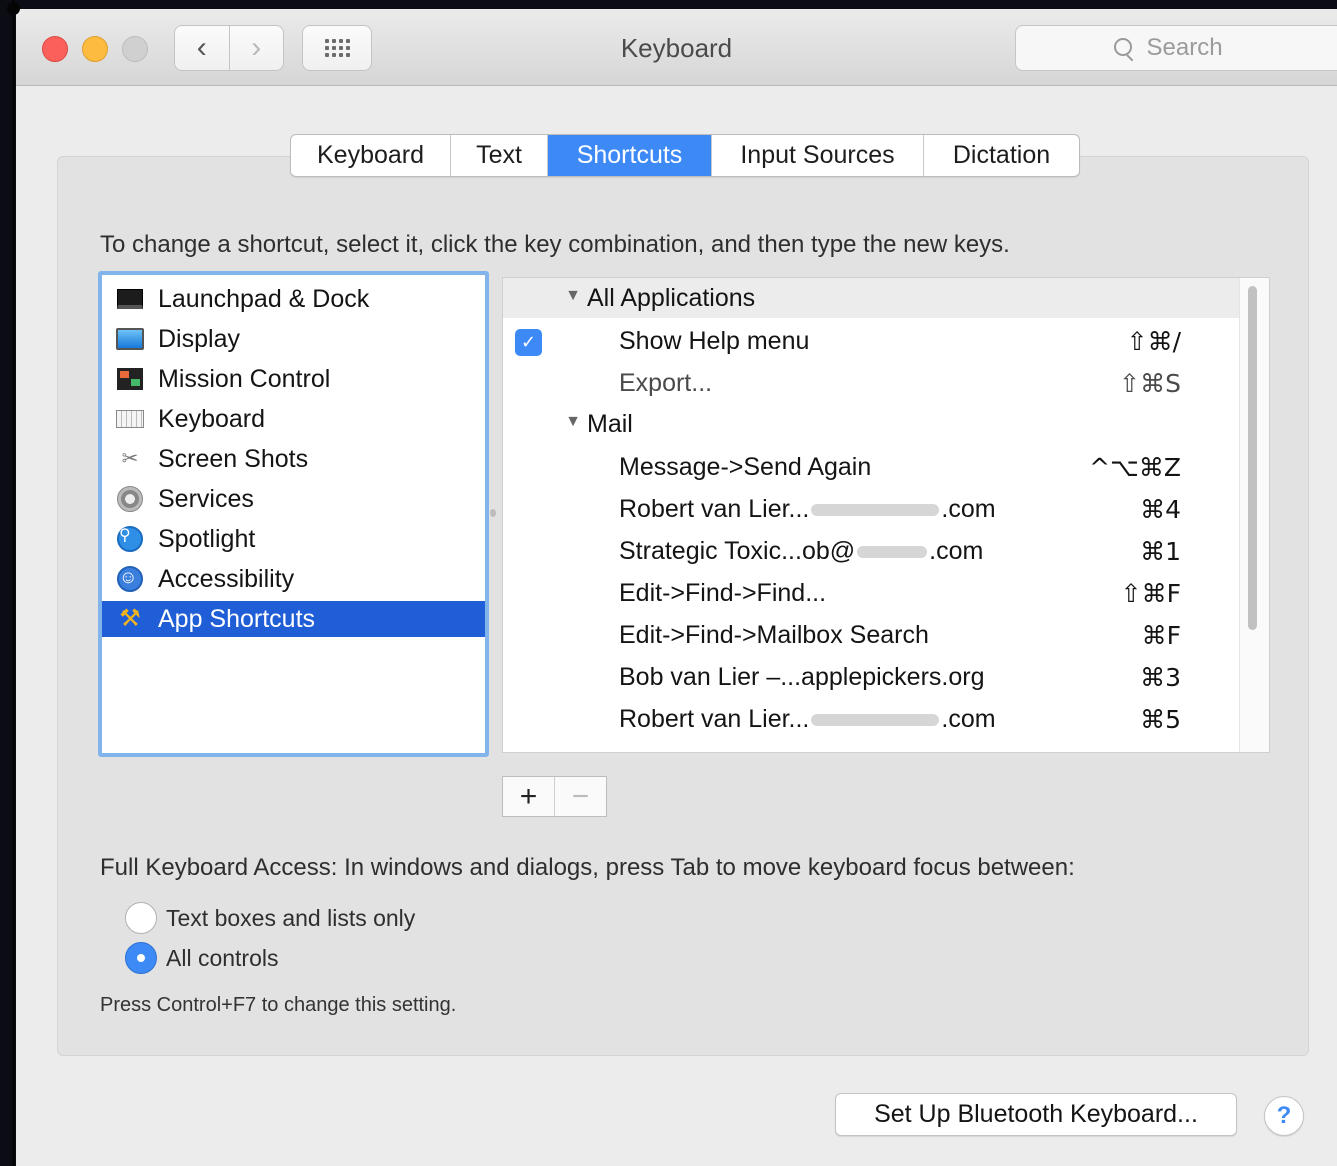 Image resolution: width=1337 pixels, height=1166 pixels. I want to click on category-item-screen-shots: ✂ Screen Shots, so click(293, 459).